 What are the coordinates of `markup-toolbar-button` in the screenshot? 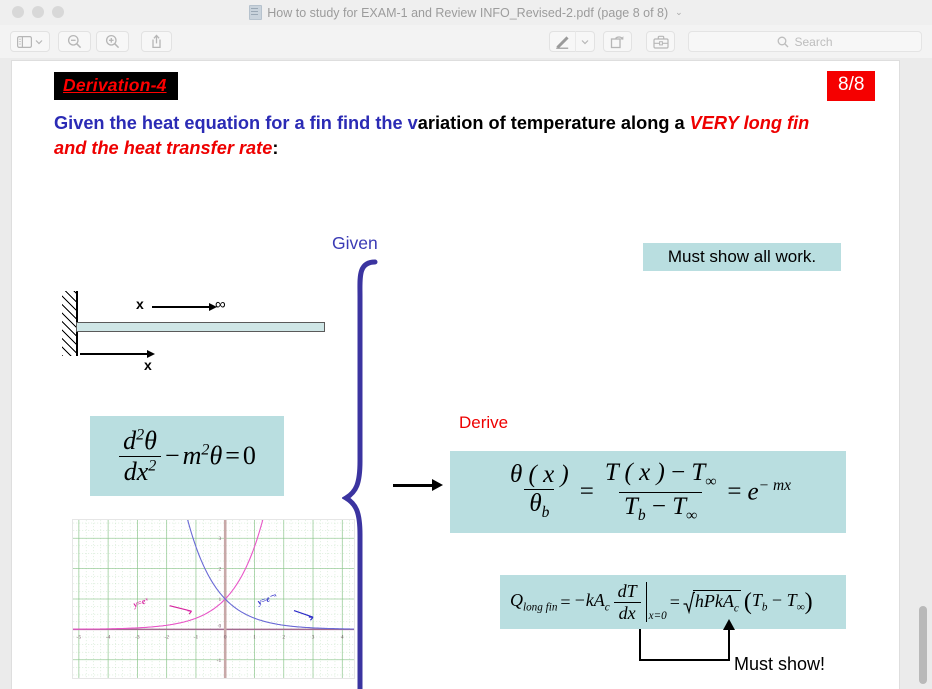 It's located at (562, 41).